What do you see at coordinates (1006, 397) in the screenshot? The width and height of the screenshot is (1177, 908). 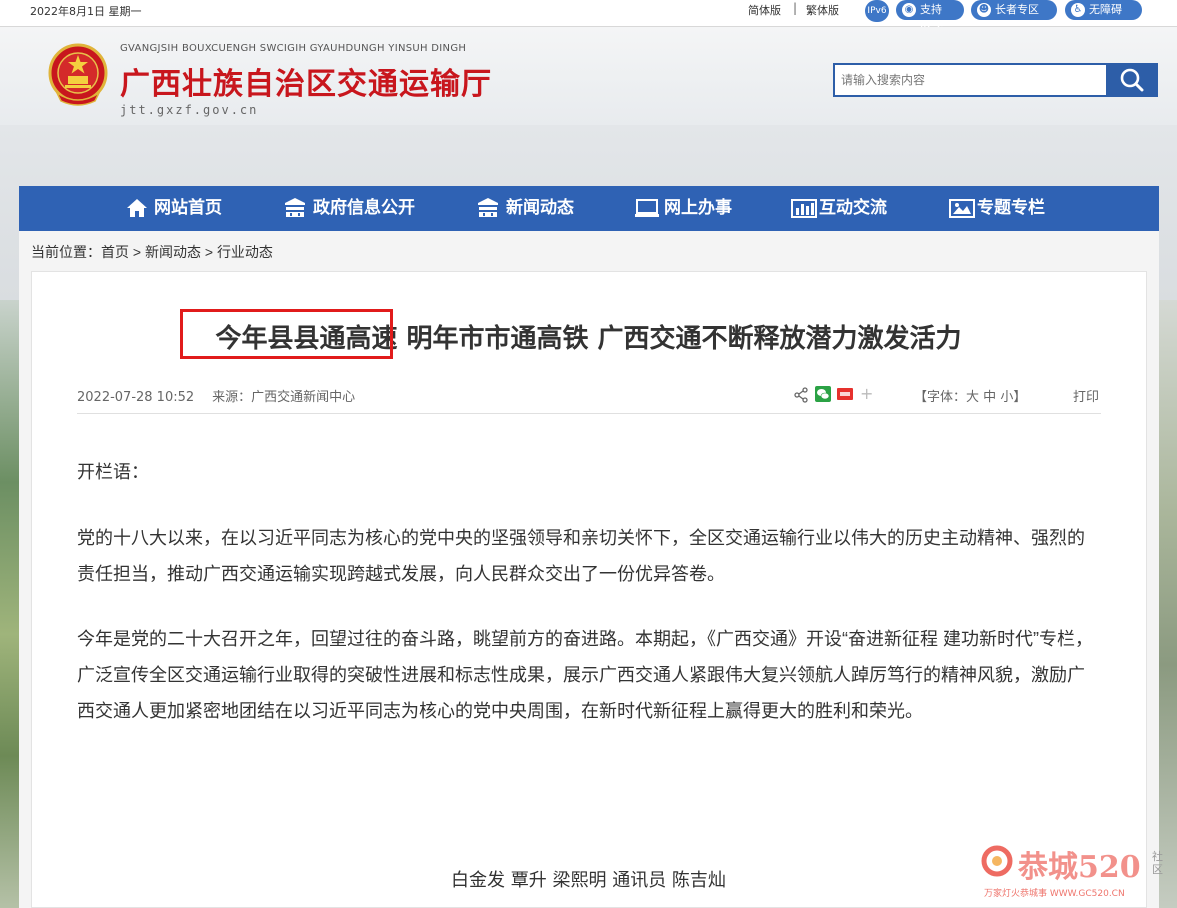 I see `font-size-small: 小` at bounding box center [1006, 397].